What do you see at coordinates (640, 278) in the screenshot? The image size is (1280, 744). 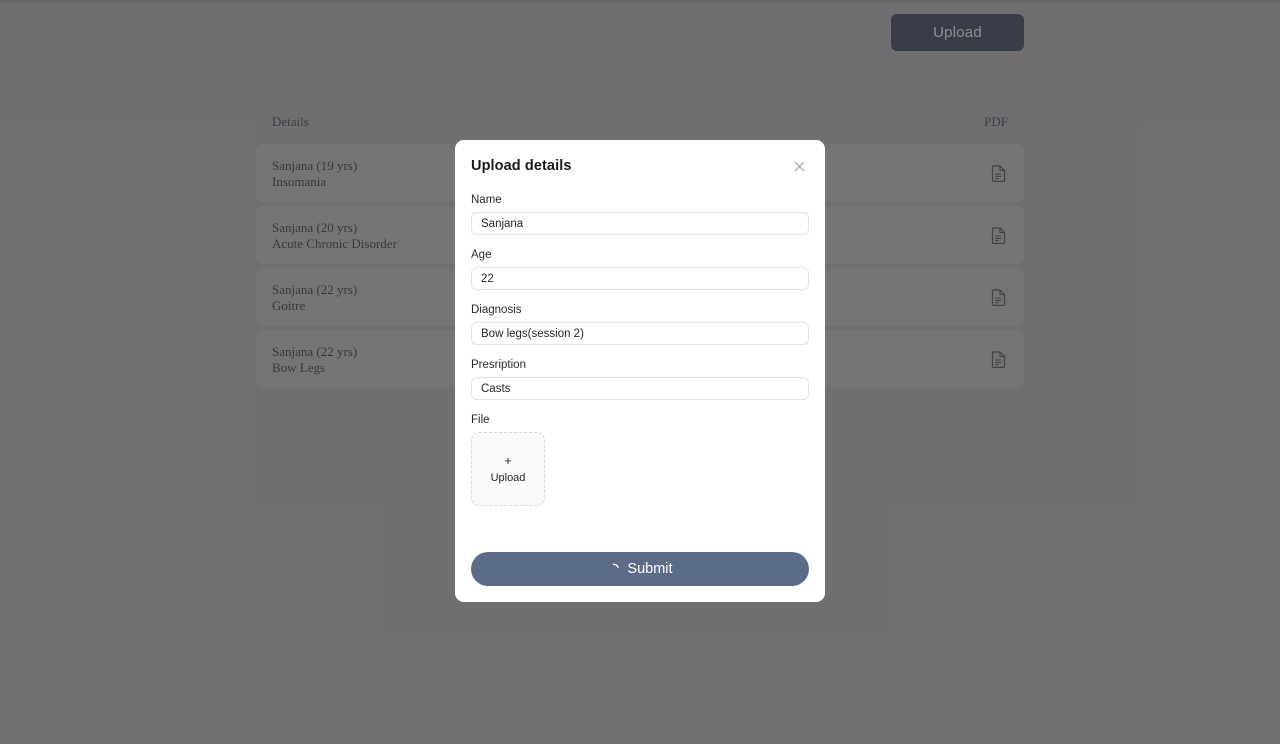 I see `age-input` at bounding box center [640, 278].